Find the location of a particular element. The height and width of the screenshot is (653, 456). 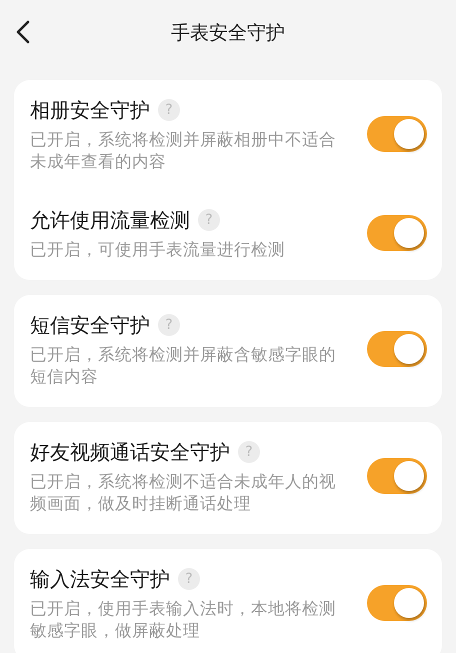

setting-title: 好友视频通话安全守护 is located at coordinates (130, 452).